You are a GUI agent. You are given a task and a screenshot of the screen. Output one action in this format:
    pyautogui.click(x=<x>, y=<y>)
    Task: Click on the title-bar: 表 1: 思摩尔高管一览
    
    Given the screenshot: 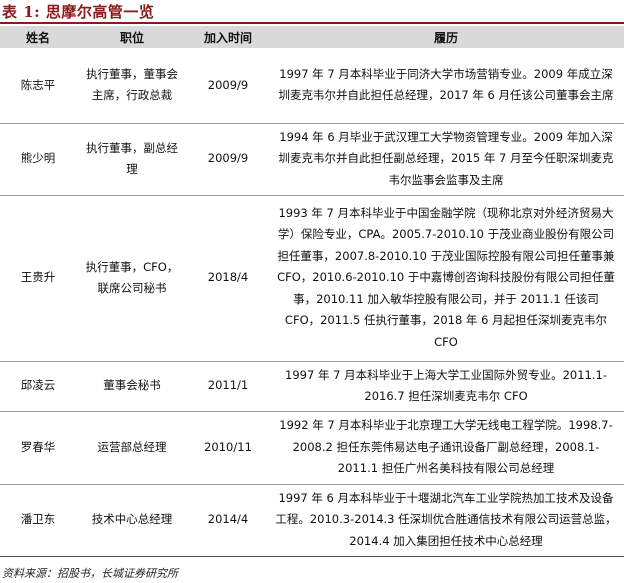 What is the action you would take?
    pyautogui.click(x=312, y=12)
    